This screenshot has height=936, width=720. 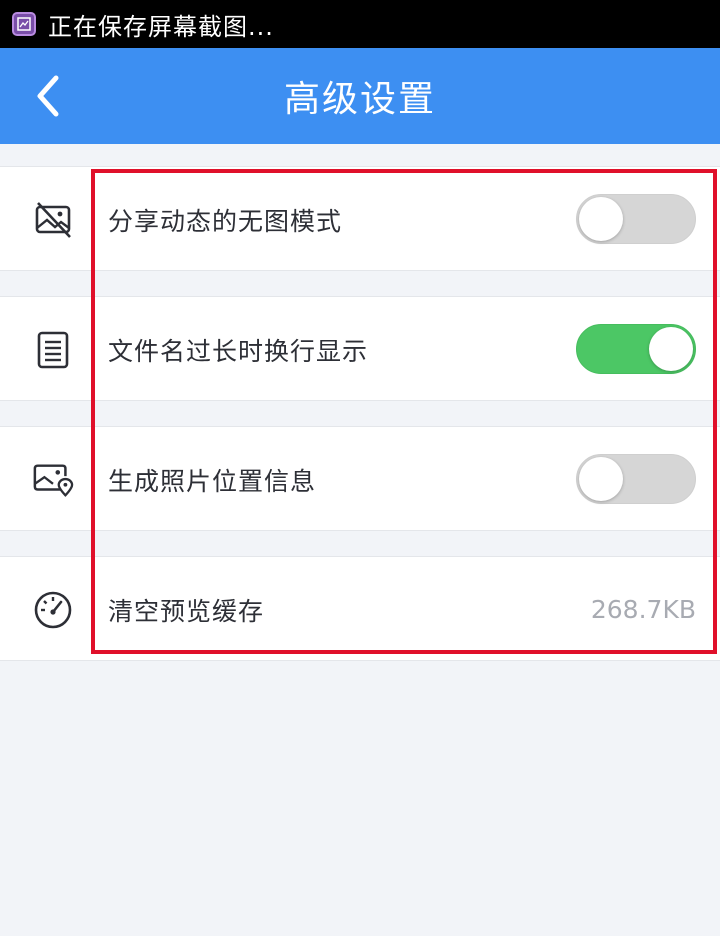 I want to click on setting-row-no-image-mode: 分享动态的无图模式, so click(x=360, y=218).